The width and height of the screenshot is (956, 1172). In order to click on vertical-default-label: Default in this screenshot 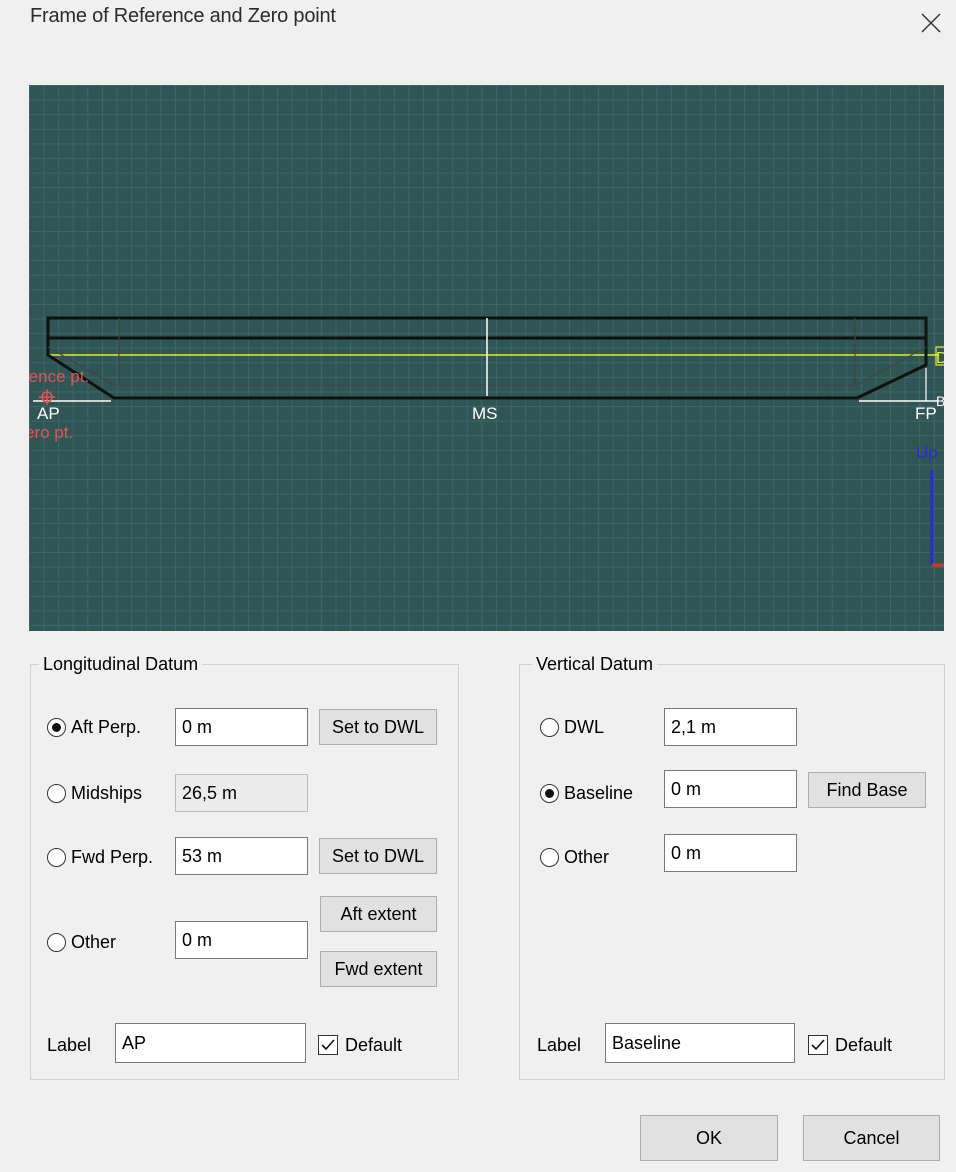, I will do `click(864, 1045)`.